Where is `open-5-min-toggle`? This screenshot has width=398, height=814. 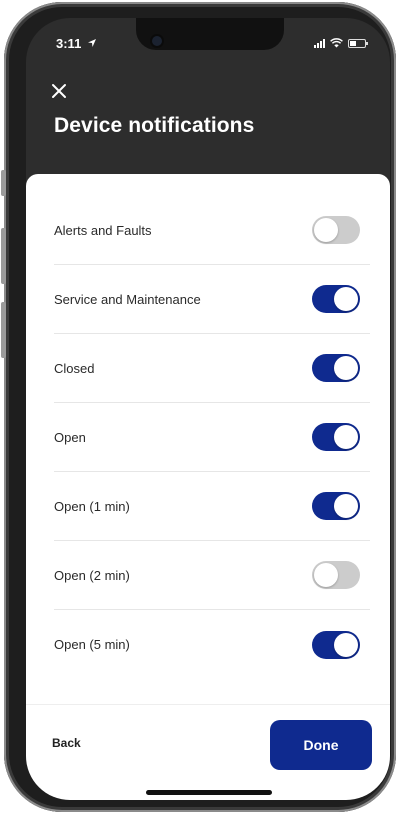 open-5-min-toggle is located at coordinates (336, 644).